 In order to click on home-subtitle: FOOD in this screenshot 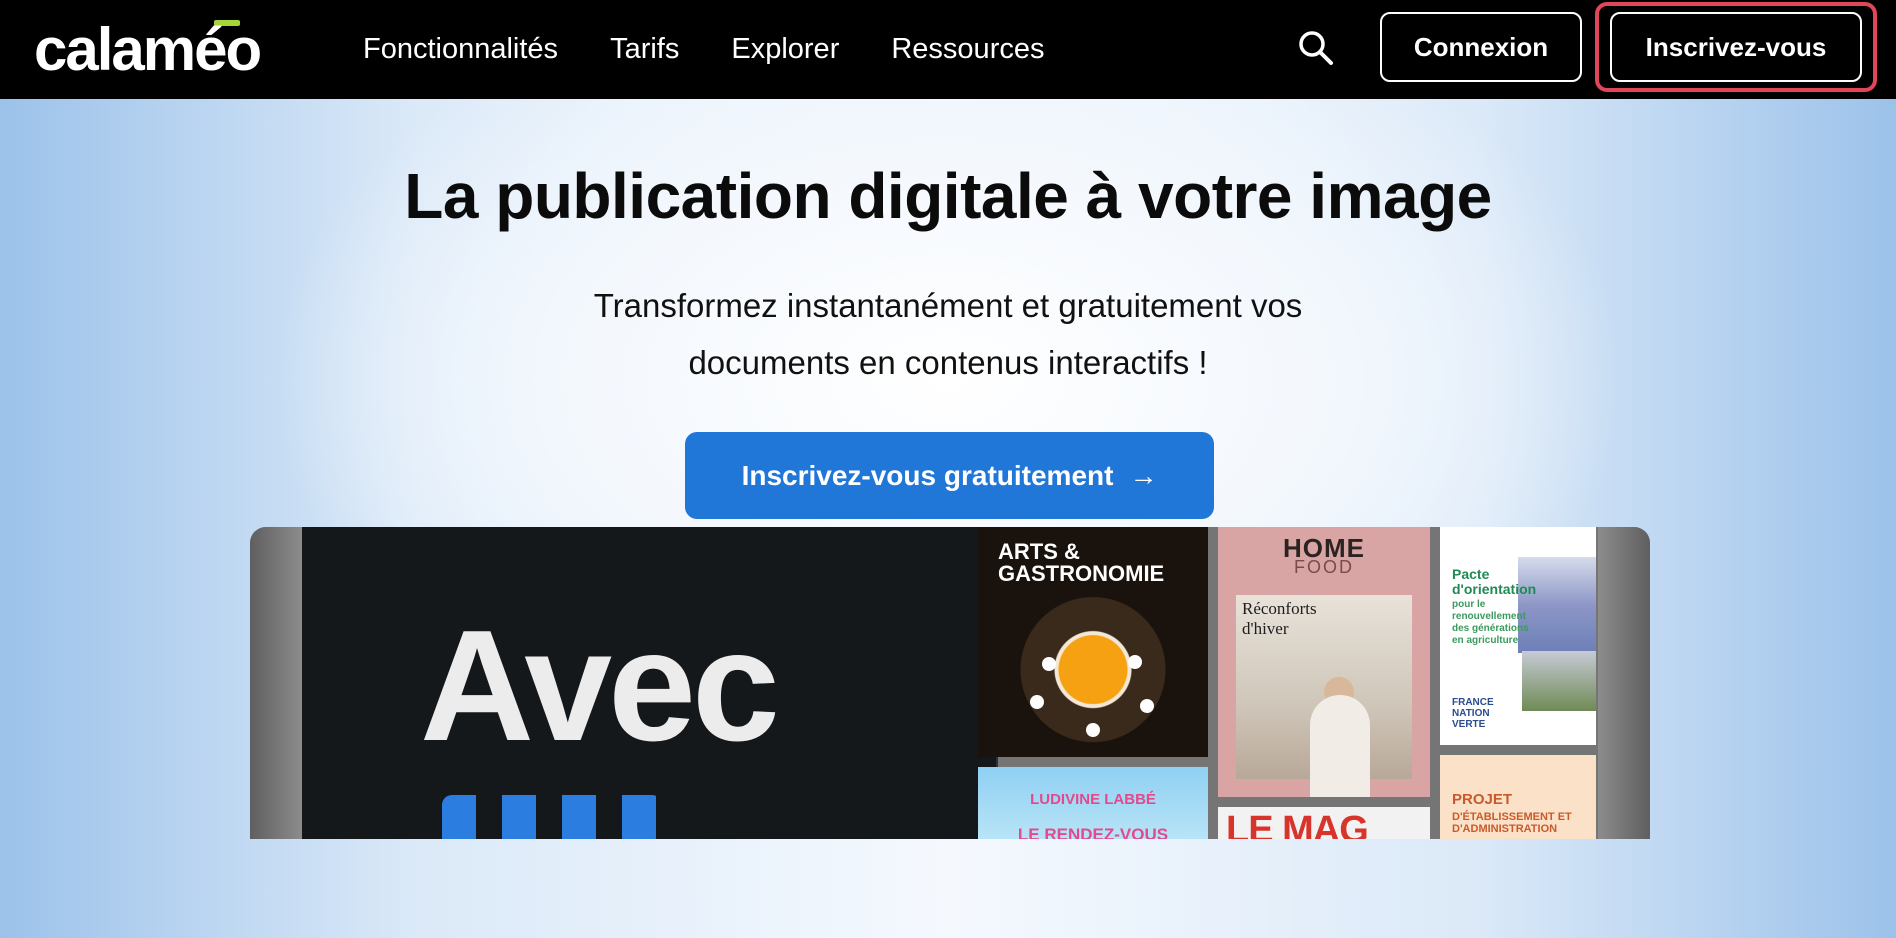, I will do `click(1324, 567)`.